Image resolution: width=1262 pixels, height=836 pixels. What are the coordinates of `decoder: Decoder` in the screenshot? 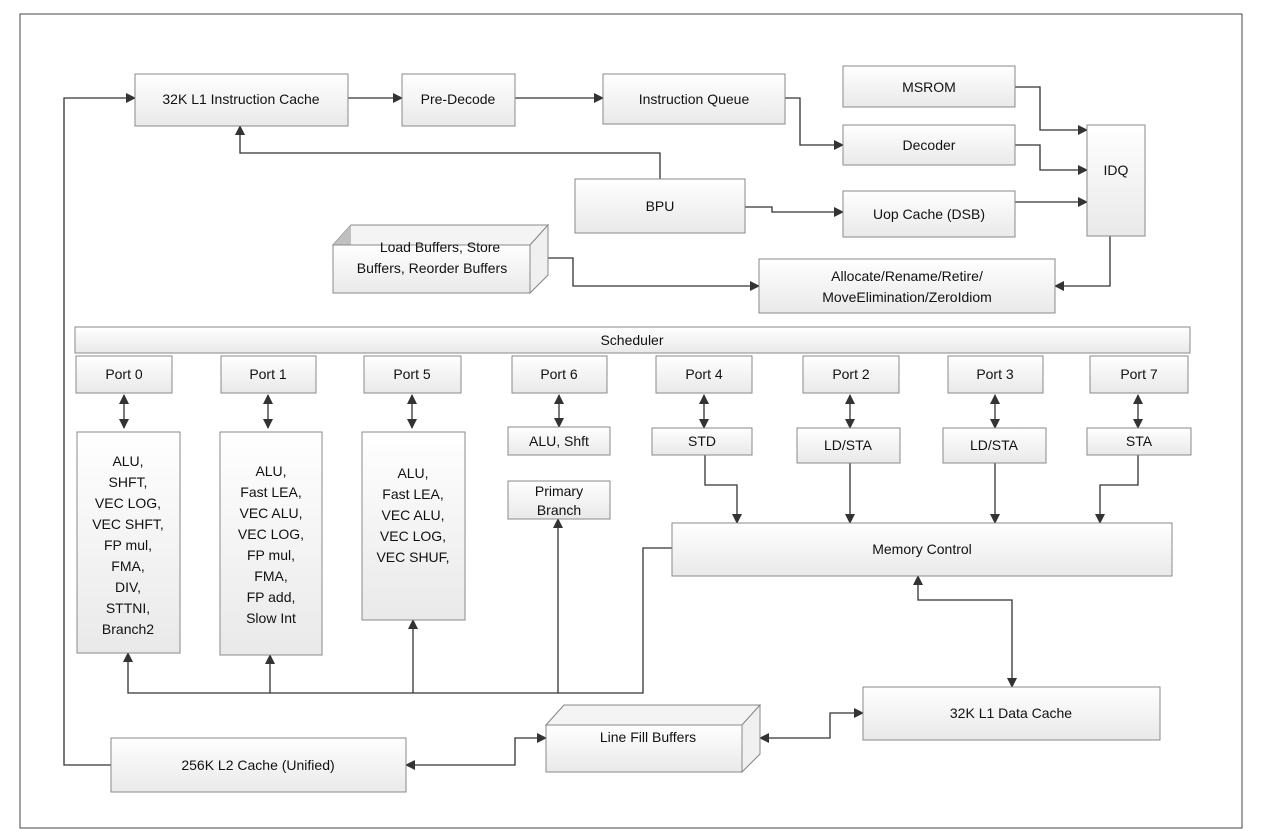 It's located at (929, 145).